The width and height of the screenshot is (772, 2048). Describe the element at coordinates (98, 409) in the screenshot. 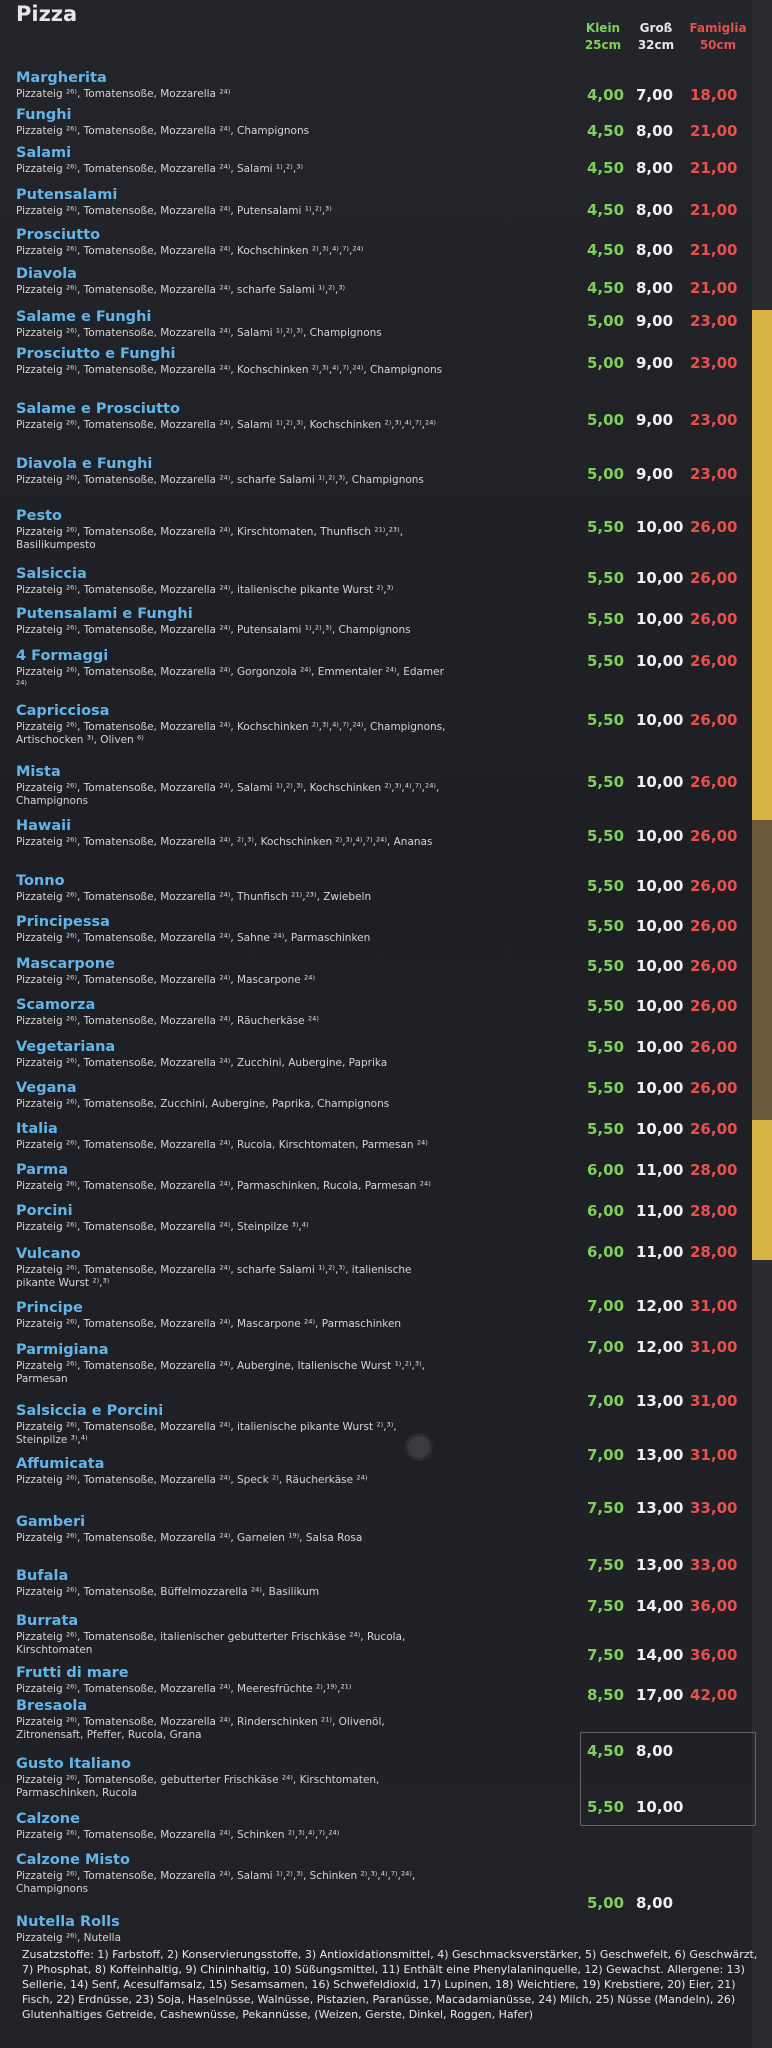

I see `item-name: Salame e Prosciutto` at that location.